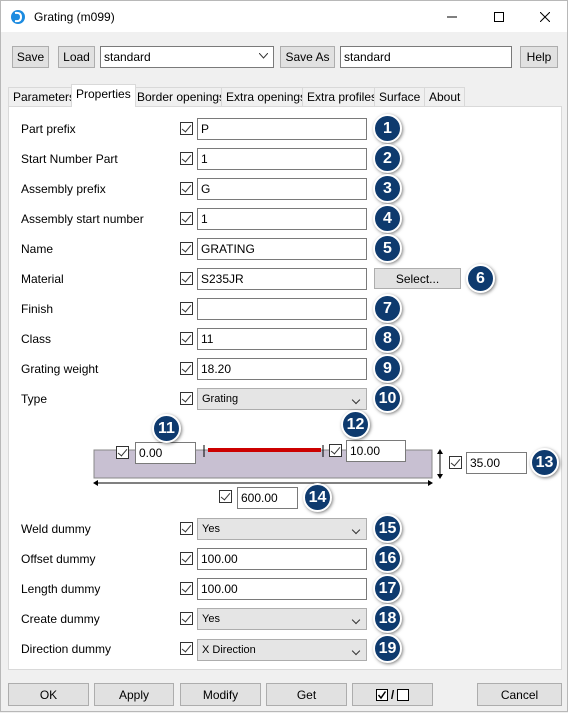  Describe the element at coordinates (42, 279) in the screenshot. I see `material-label: Material` at that location.